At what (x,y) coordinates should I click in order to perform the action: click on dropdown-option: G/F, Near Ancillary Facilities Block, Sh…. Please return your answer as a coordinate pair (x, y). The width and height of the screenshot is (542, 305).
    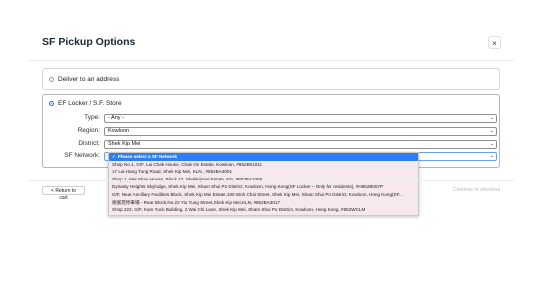
    Looking at the image, I should click on (263, 195).